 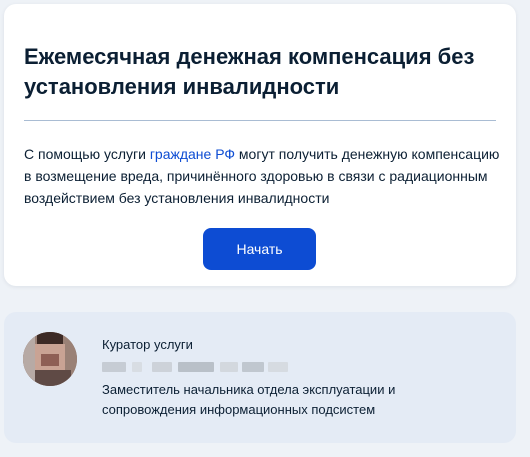 I want to click on description-prefix: С помощью услуги, so click(x=87, y=154).